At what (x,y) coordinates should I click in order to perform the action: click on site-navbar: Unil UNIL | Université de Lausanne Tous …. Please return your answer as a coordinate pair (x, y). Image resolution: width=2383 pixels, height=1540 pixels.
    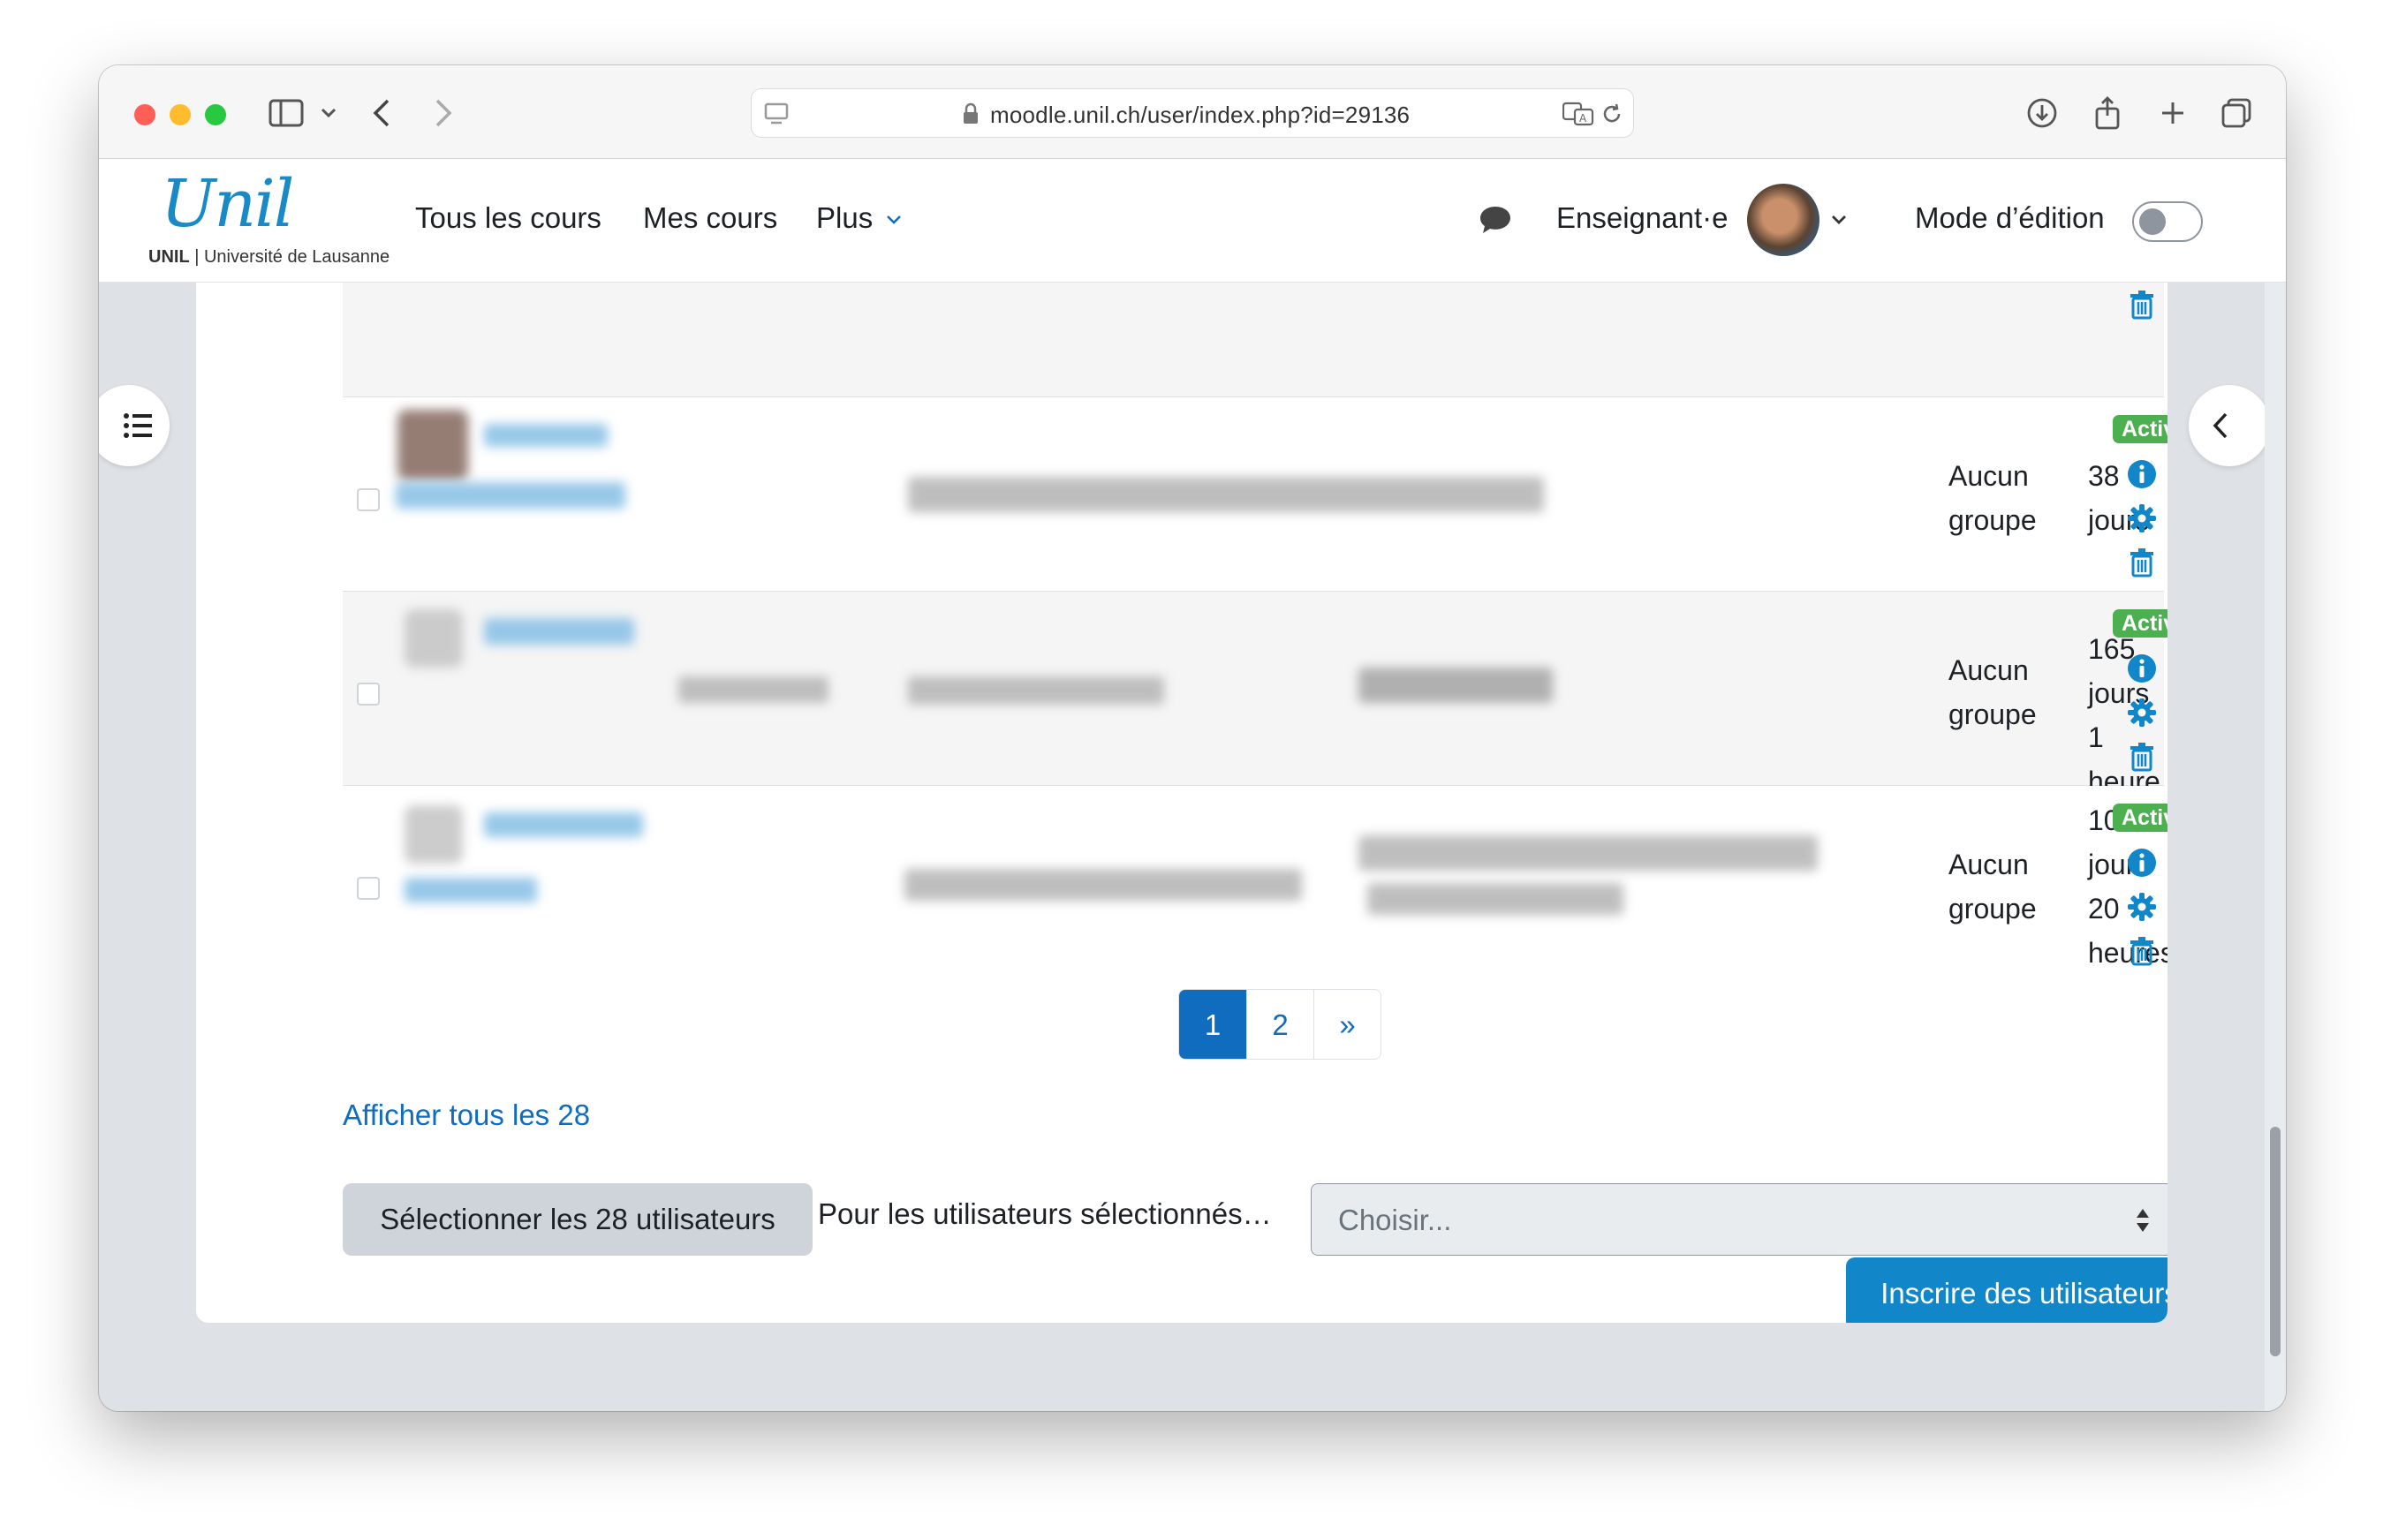
    Looking at the image, I should click on (1193, 221).